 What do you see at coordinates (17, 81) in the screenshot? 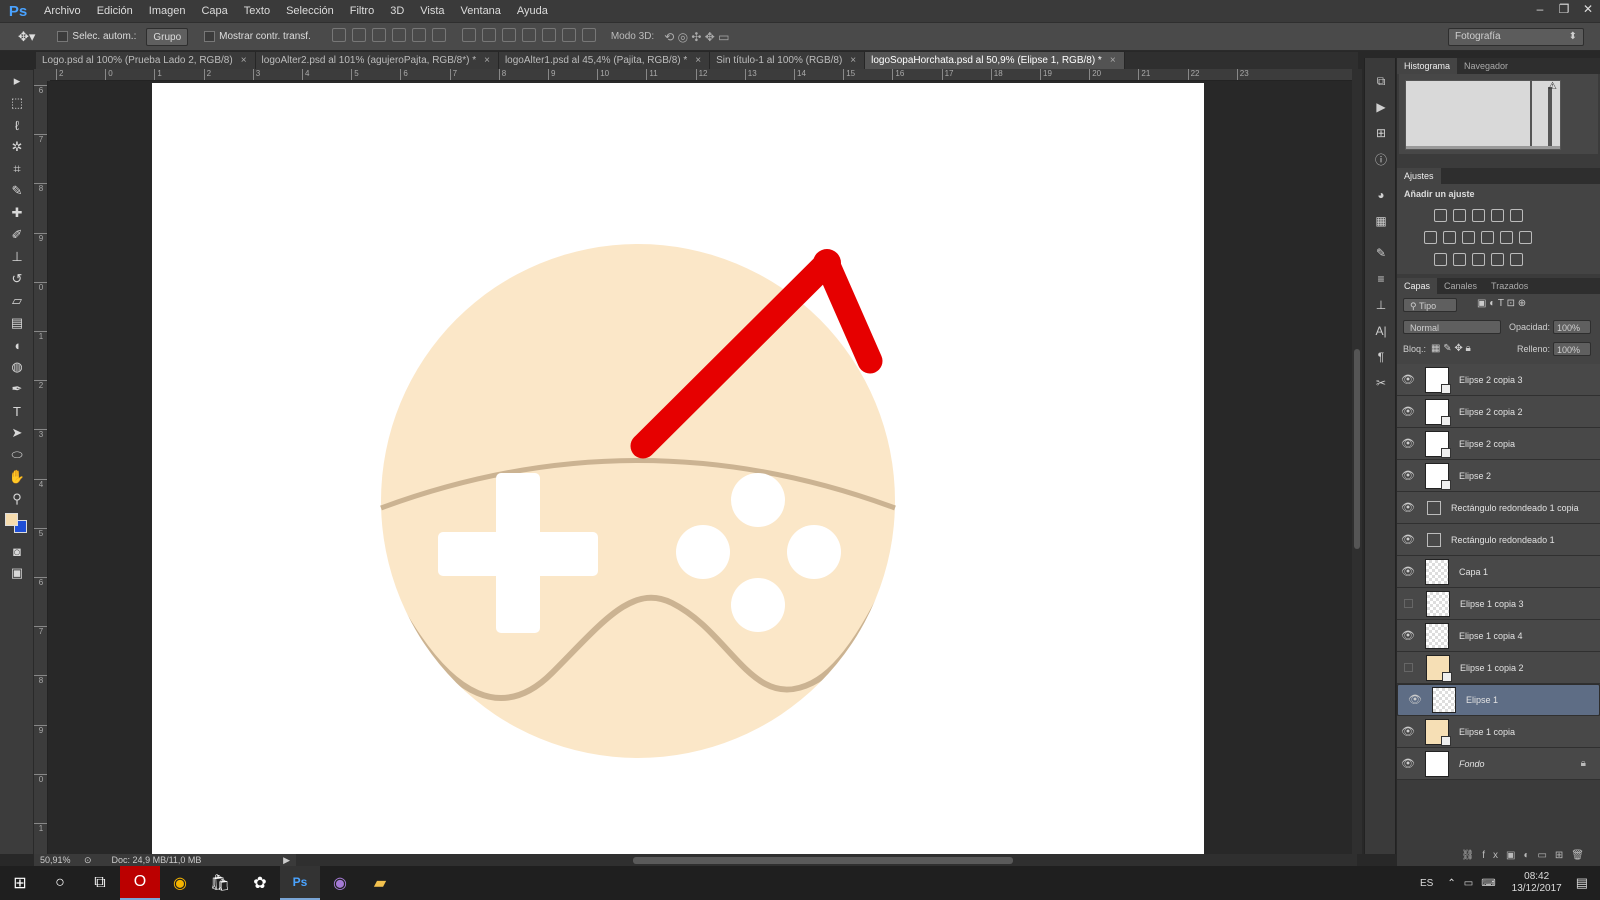
I see `move-tool-icon: ▸` at bounding box center [17, 81].